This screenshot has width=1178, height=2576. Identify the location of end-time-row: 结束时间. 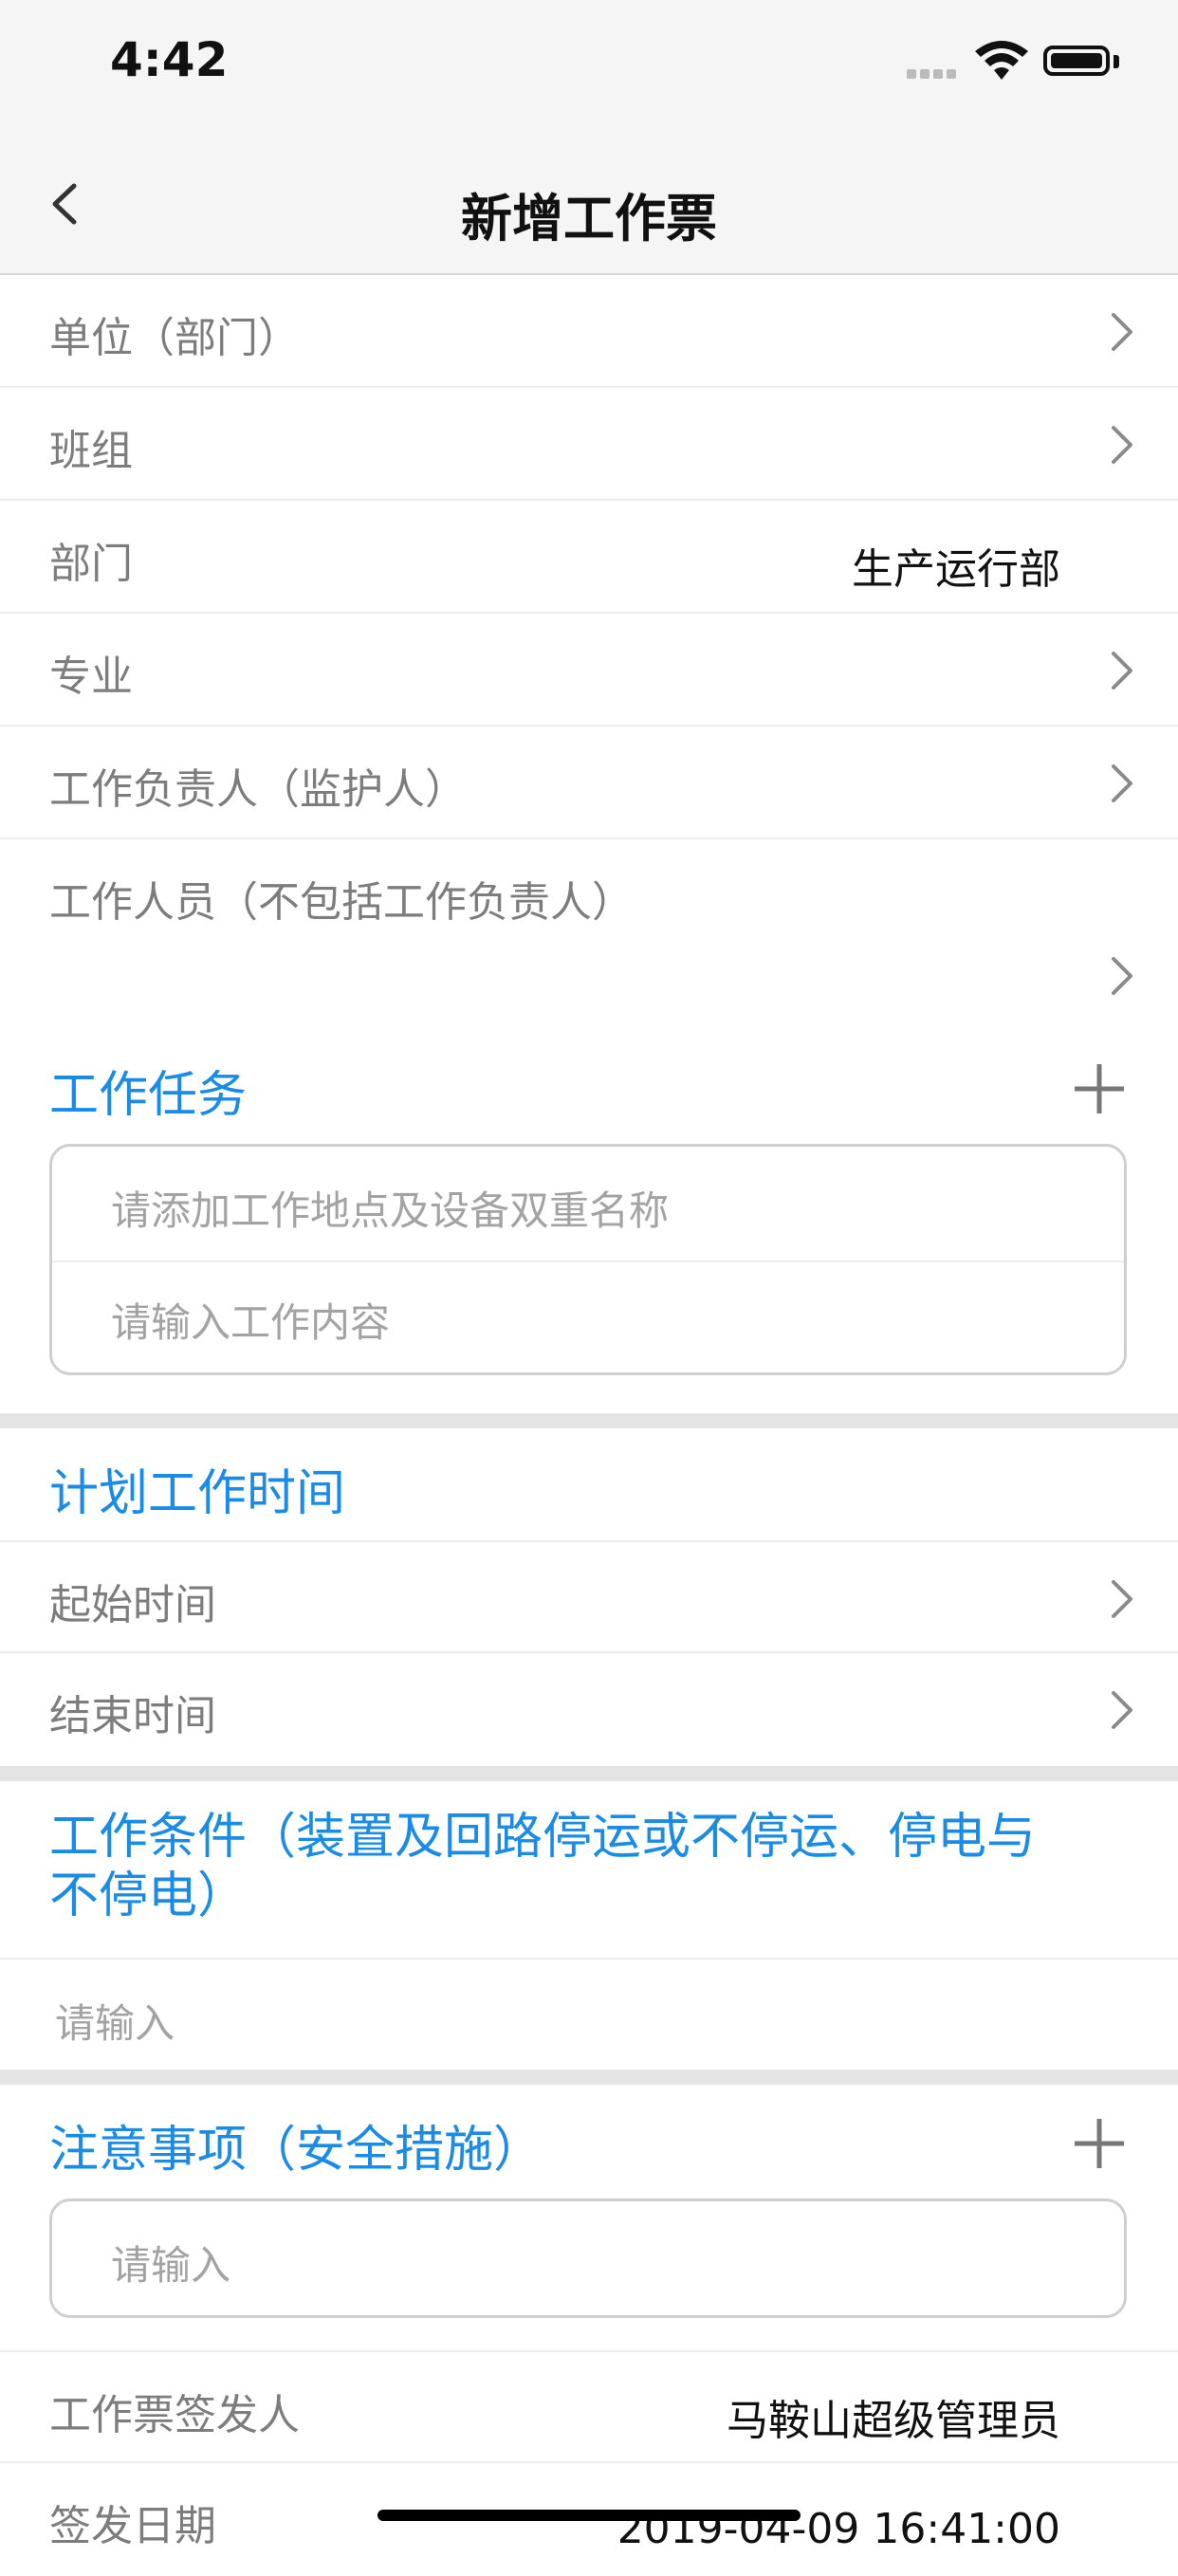
(589, 1709).